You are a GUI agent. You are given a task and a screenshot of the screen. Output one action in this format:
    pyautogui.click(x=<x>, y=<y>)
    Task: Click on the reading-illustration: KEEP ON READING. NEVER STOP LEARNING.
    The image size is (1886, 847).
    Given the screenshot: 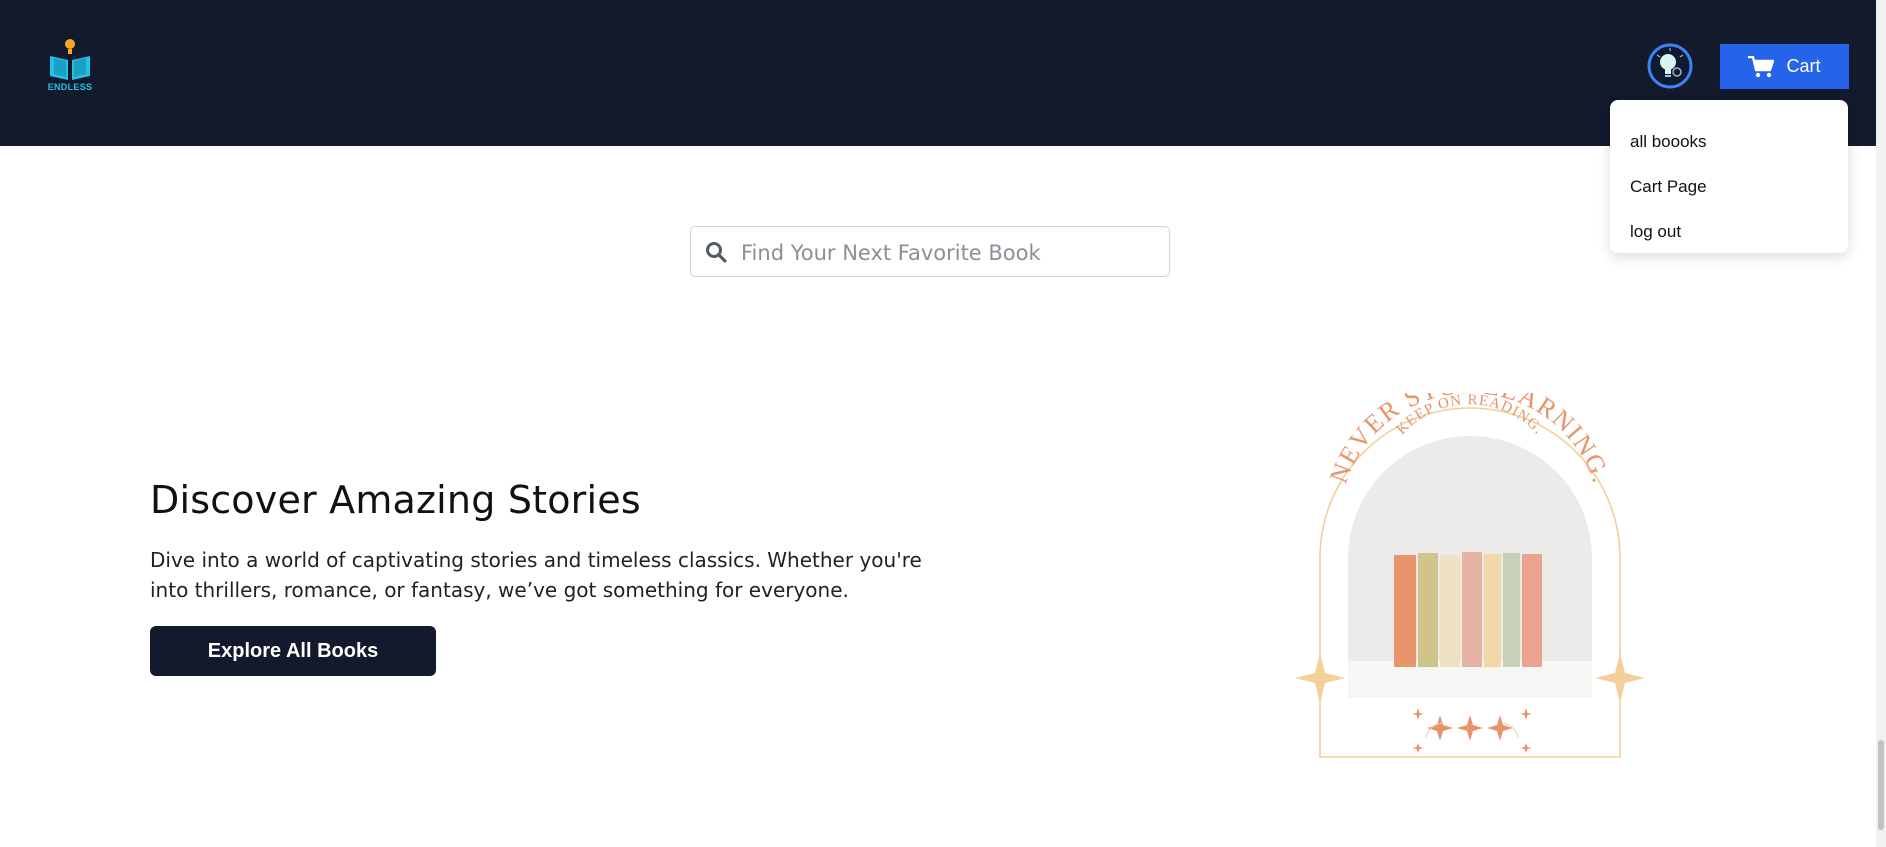 What is the action you would take?
    pyautogui.click(x=1470, y=566)
    